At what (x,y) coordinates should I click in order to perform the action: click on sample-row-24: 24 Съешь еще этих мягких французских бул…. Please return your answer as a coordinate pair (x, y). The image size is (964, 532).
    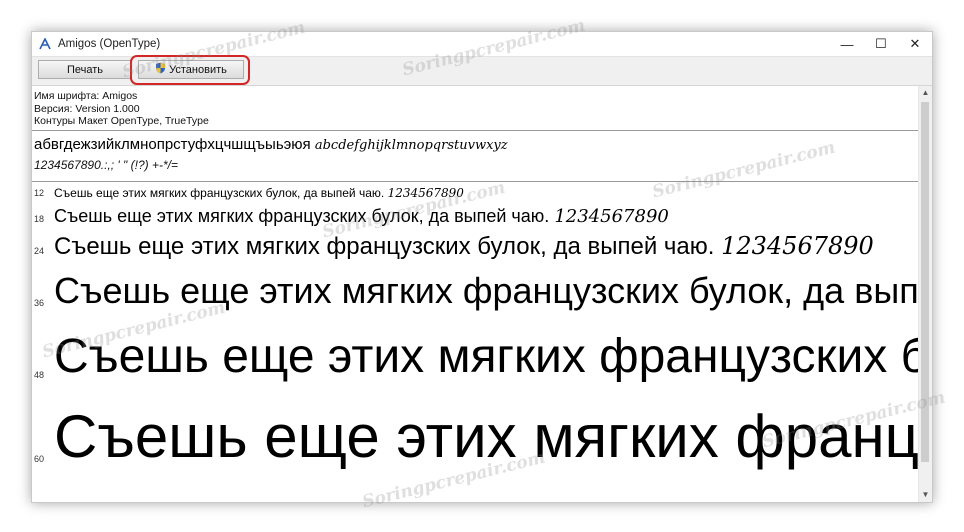
    Looking at the image, I should click on (475, 248).